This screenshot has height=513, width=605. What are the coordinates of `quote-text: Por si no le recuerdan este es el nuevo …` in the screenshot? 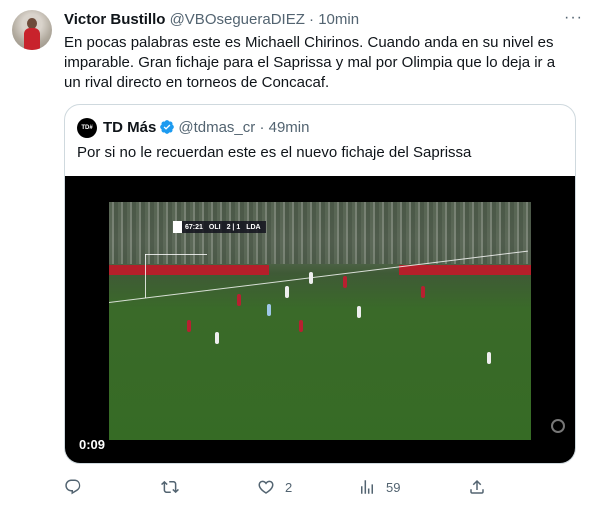 It's located at (274, 152).